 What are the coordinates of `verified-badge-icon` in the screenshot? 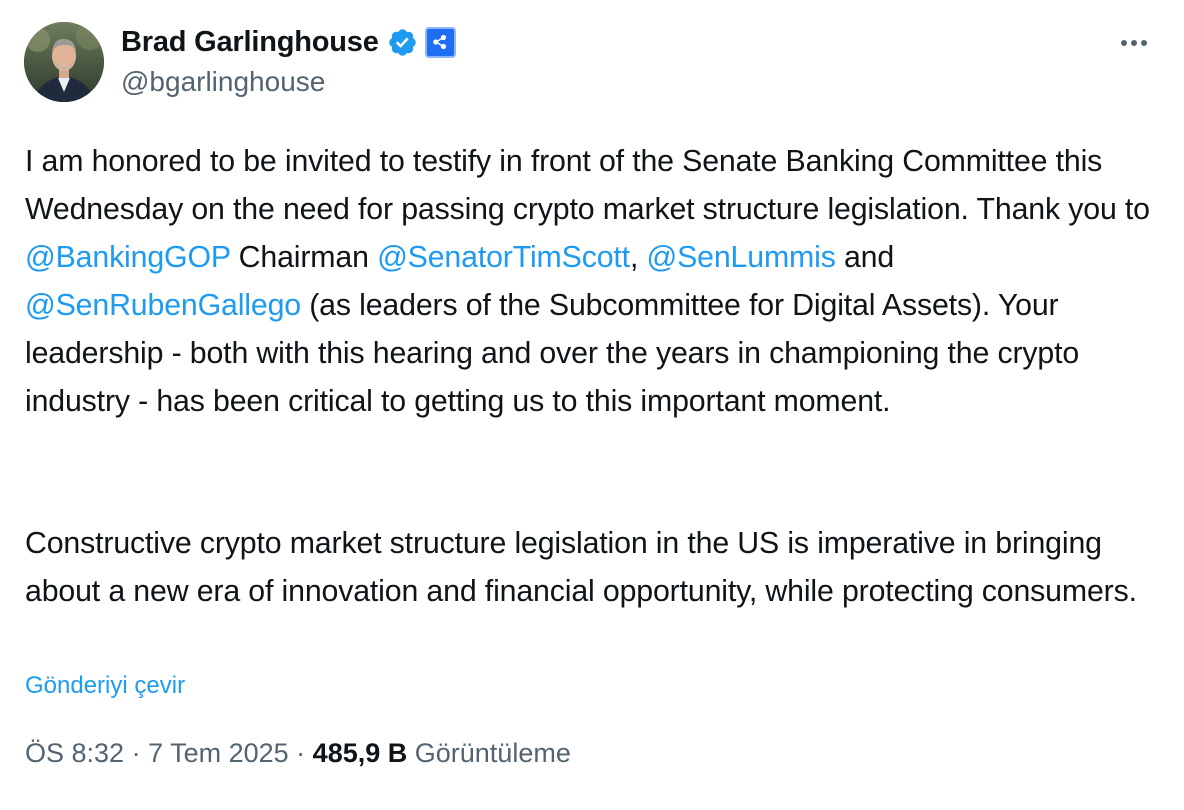 It's located at (402, 42).